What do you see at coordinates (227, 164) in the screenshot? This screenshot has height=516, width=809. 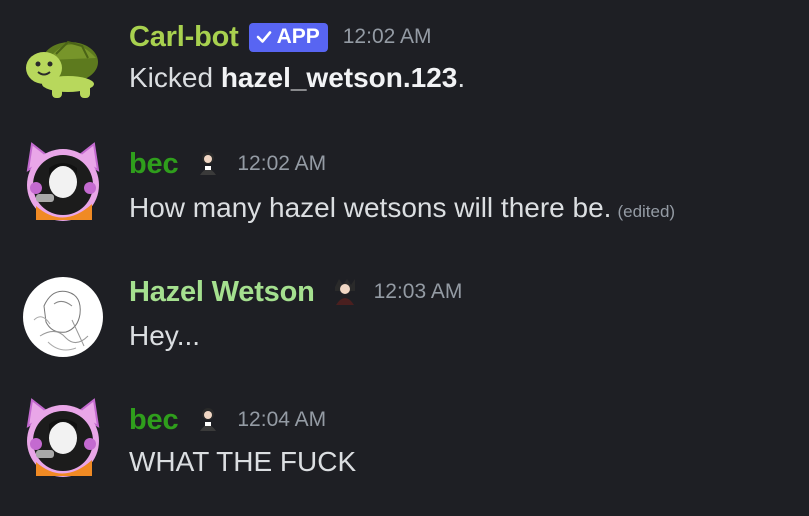 I see `message-header: bec 12:02 AM` at bounding box center [227, 164].